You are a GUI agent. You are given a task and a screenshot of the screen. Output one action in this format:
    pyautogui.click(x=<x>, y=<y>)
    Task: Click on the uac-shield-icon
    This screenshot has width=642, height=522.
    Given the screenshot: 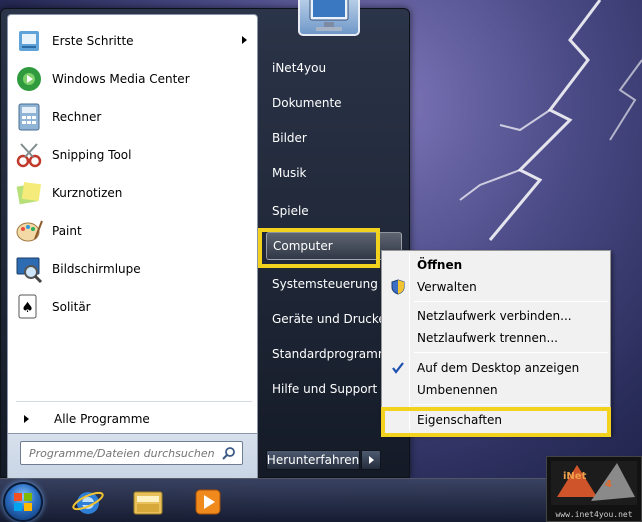 What is the action you would take?
    pyautogui.click(x=398, y=287)
    